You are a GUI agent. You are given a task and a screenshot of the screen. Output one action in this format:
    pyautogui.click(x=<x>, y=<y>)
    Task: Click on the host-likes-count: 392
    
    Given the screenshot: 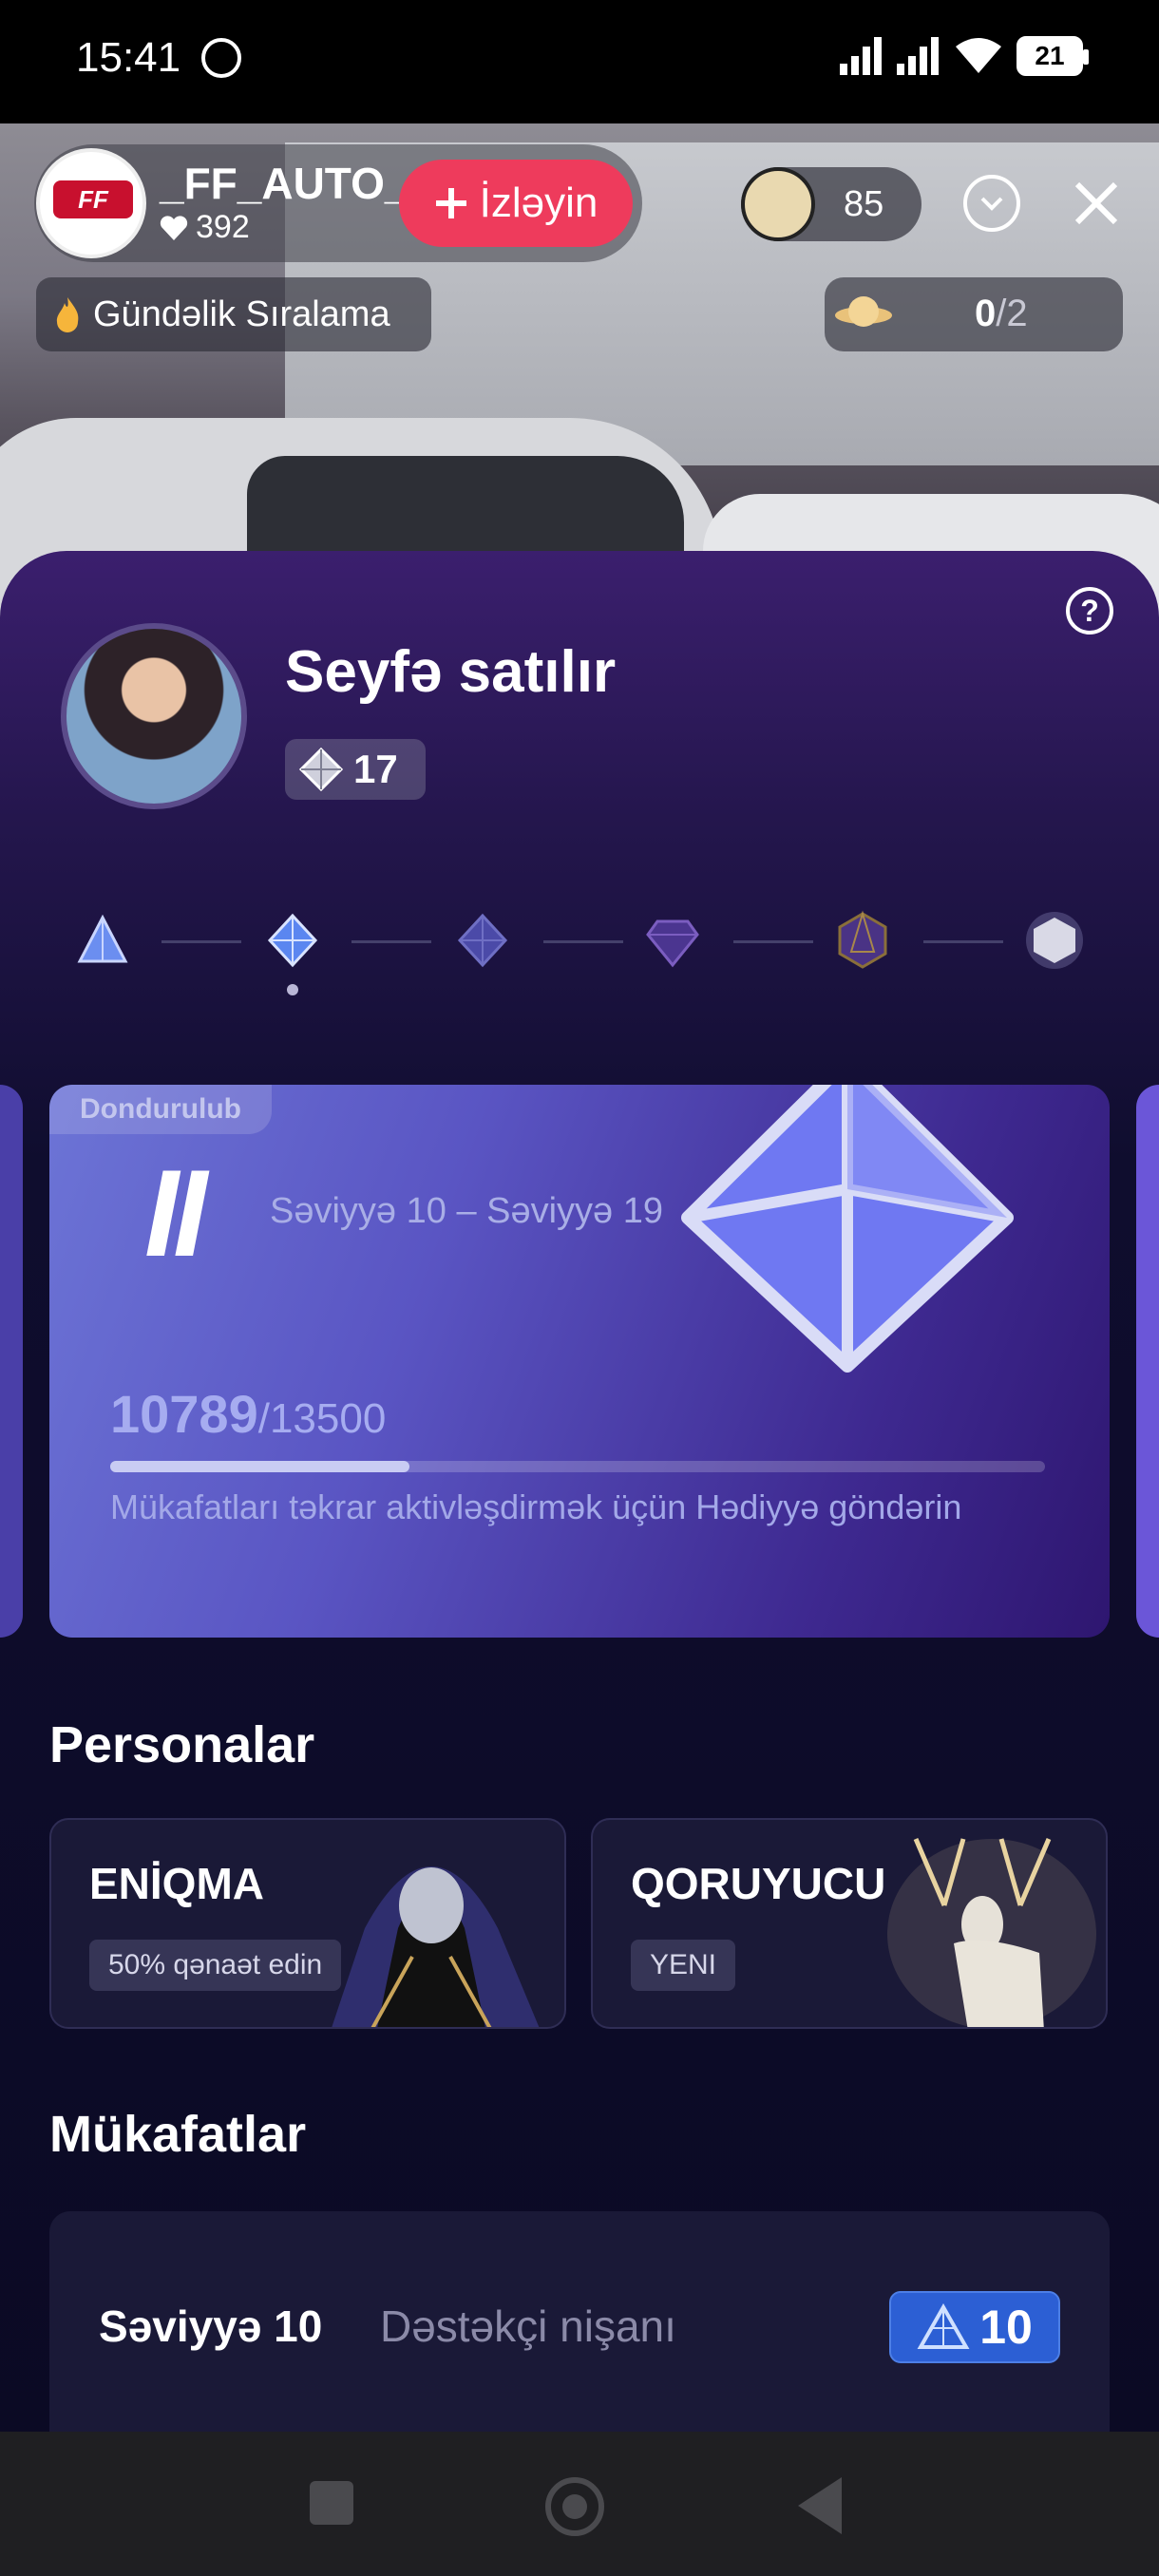 What is the action you would take?
    pyautogui.click(x=223, y=227)
    